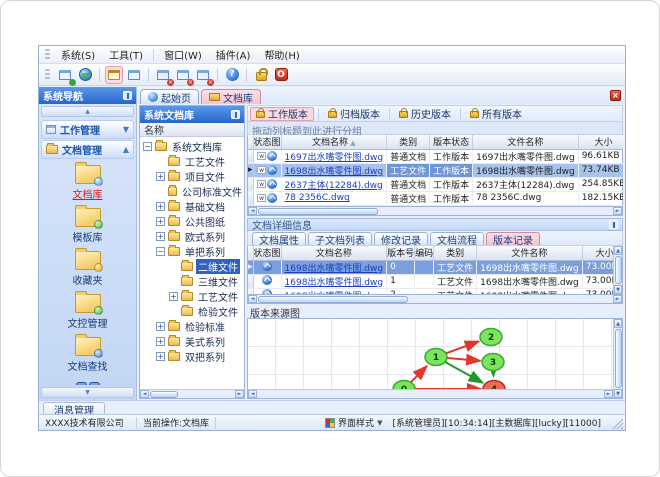  What do you see at coordinates (192, 146) in the screenshot?
I see `tree-node-0: − 系统文档库` at bounding box center [192, 146].